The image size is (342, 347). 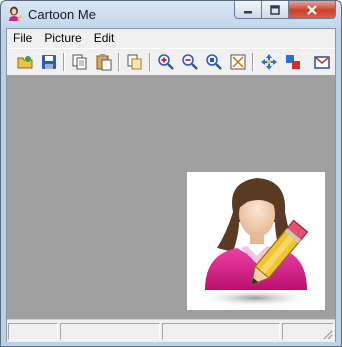 I want to click on maximize-icon, so click(x=275, y=9).